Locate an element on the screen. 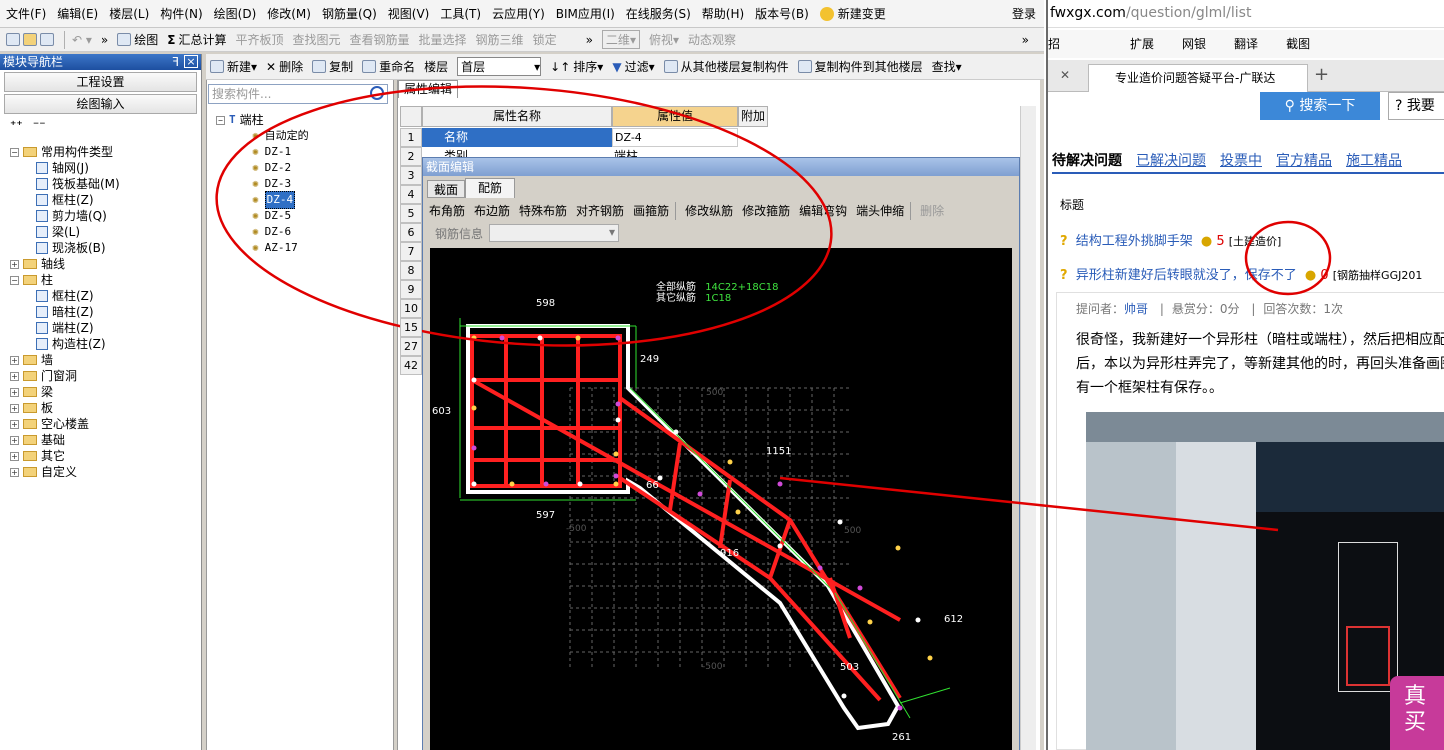 The height and width of the screenshot is (750, 1444). nav-tree-item: − 柱 is located at coordinates (100, 280).